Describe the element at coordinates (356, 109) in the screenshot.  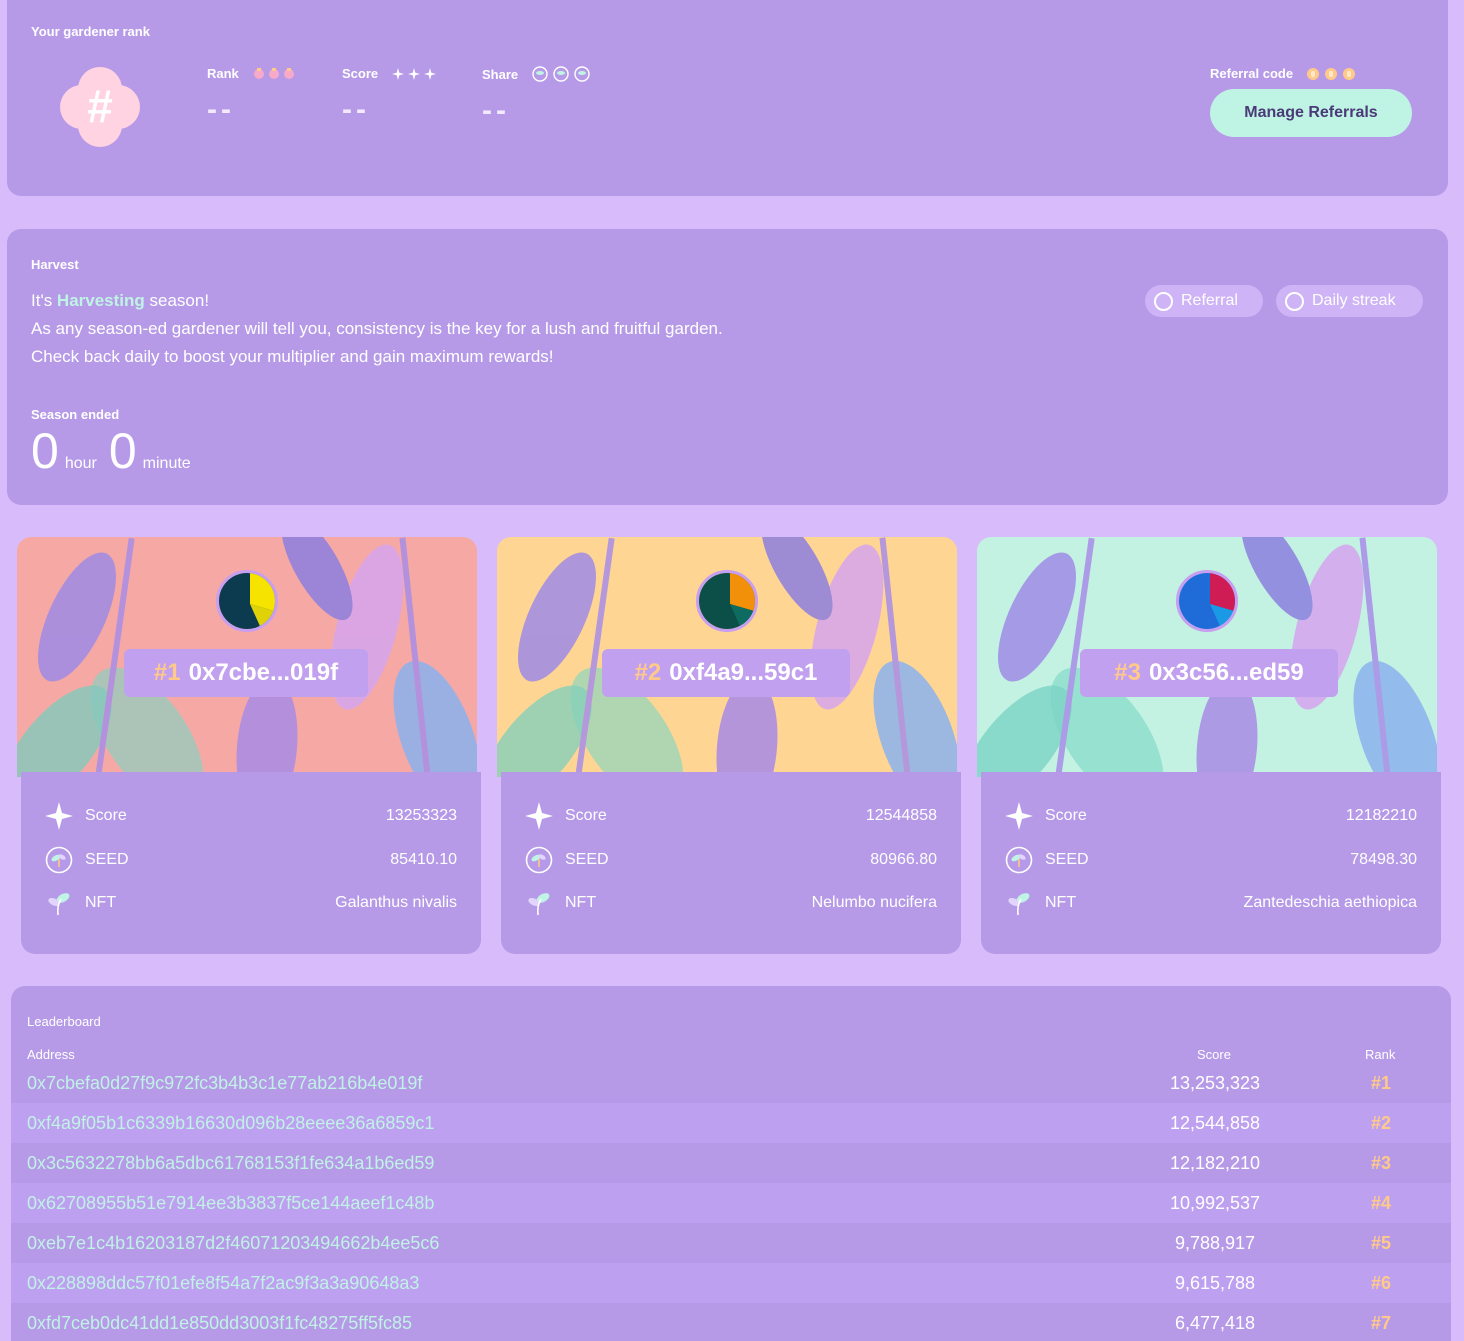
I see `stat-score-value: --` at that location.